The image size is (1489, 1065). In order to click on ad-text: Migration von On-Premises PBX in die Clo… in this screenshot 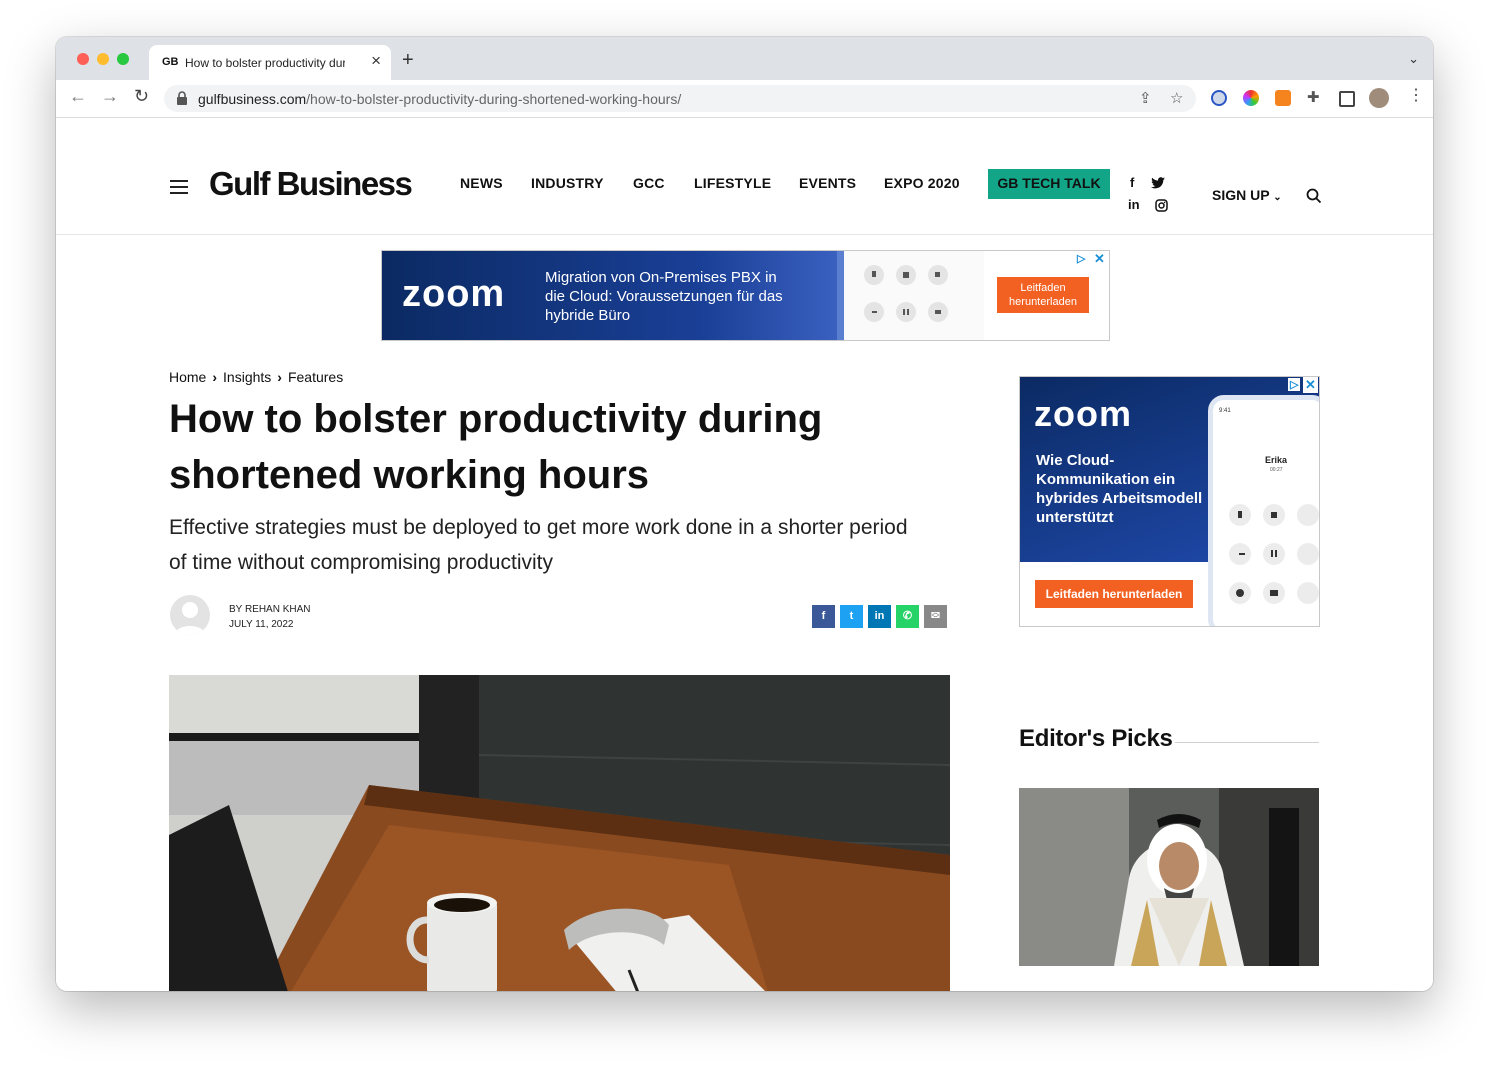, I will do `click(664, 296)`.